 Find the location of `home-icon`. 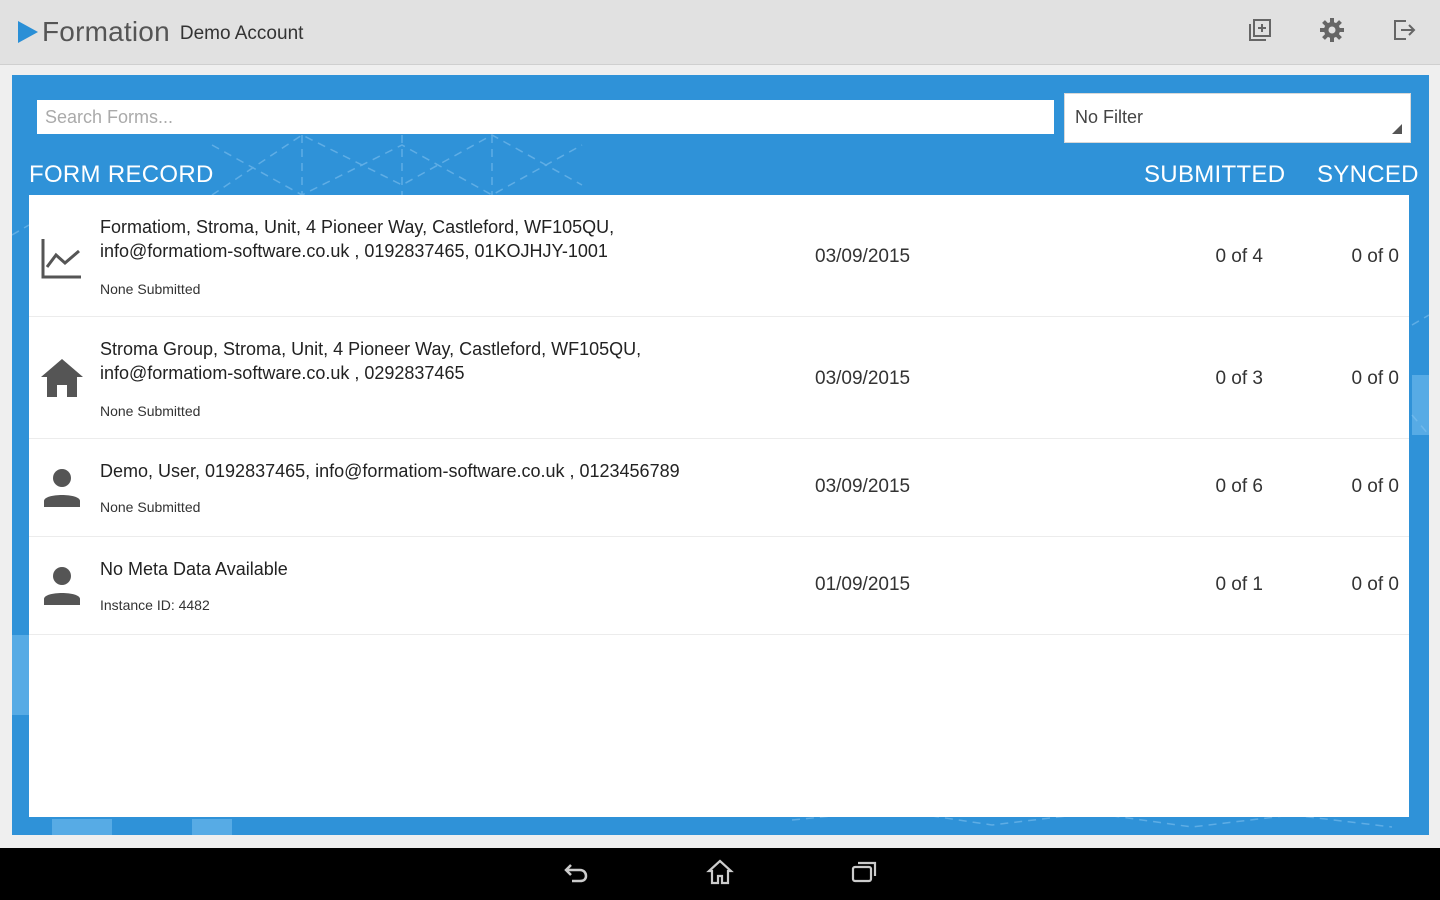

home-icon is located at coordinates (62, 378).